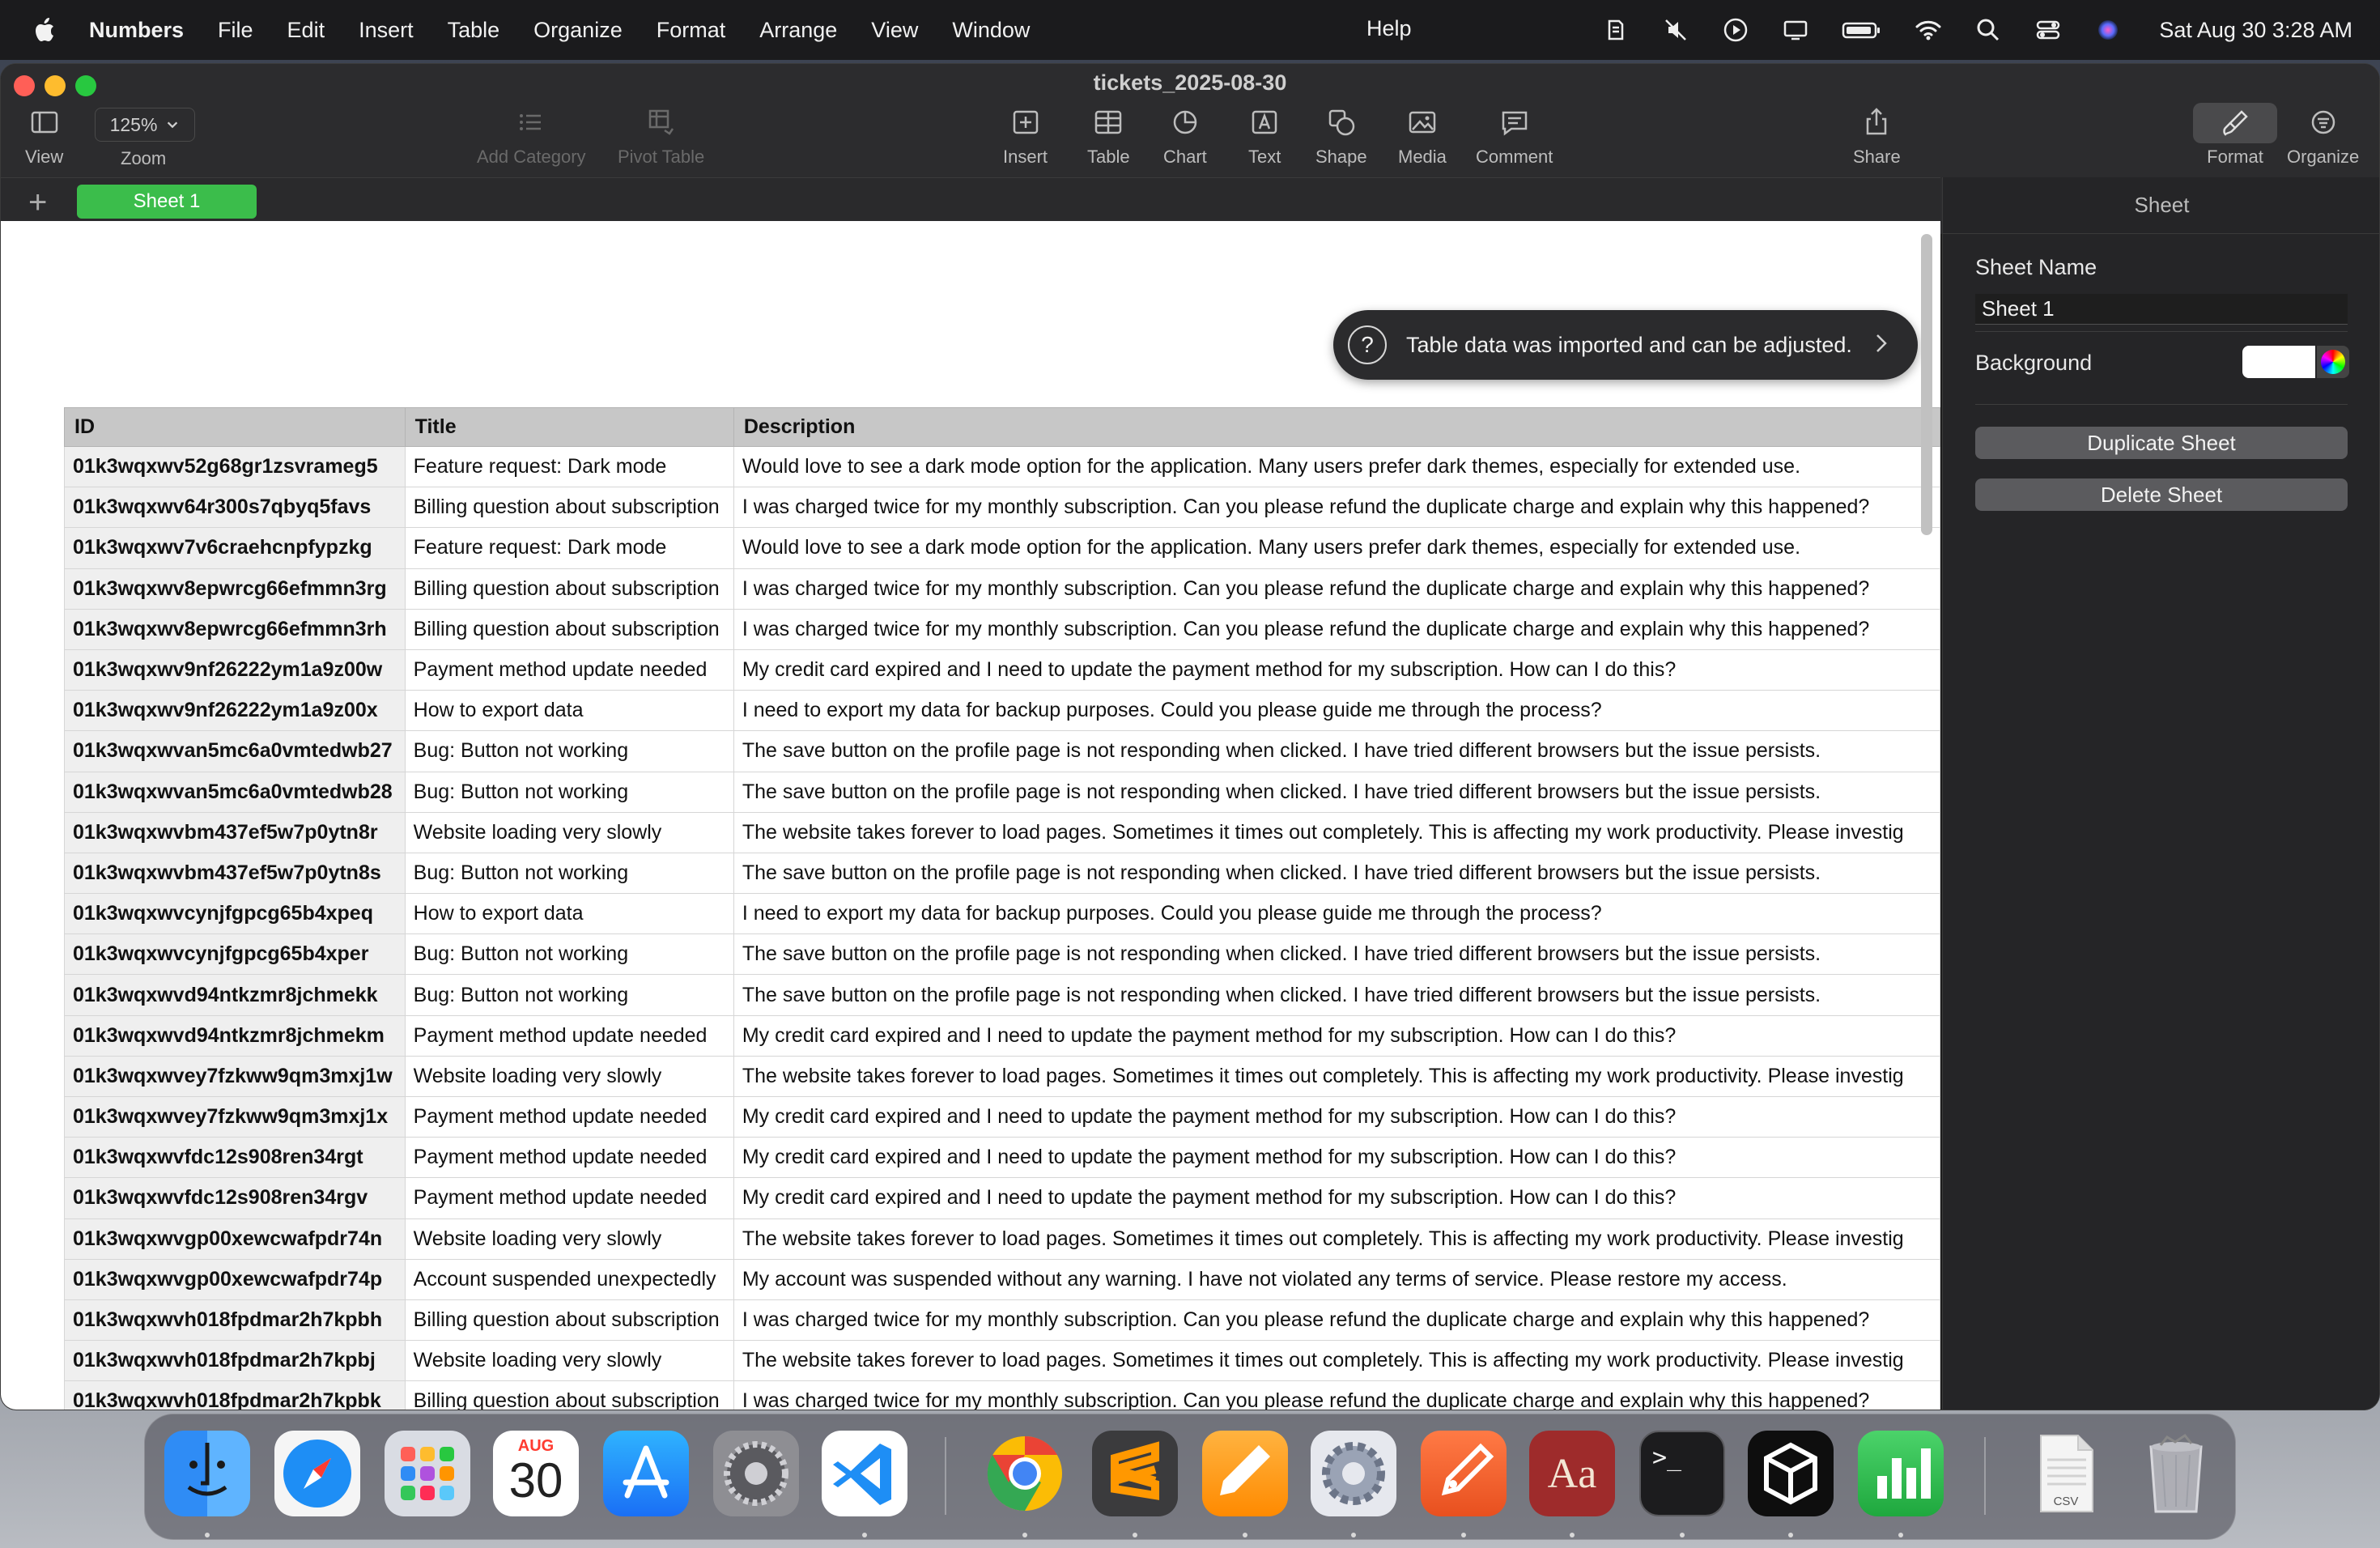 Image resolution: width=2380 pixels, height=1548 pixels. What do you see at coordinates (1185, 137) in the screenshot?
I see `chart-button: Chart` at bounding box center [1185, 137].